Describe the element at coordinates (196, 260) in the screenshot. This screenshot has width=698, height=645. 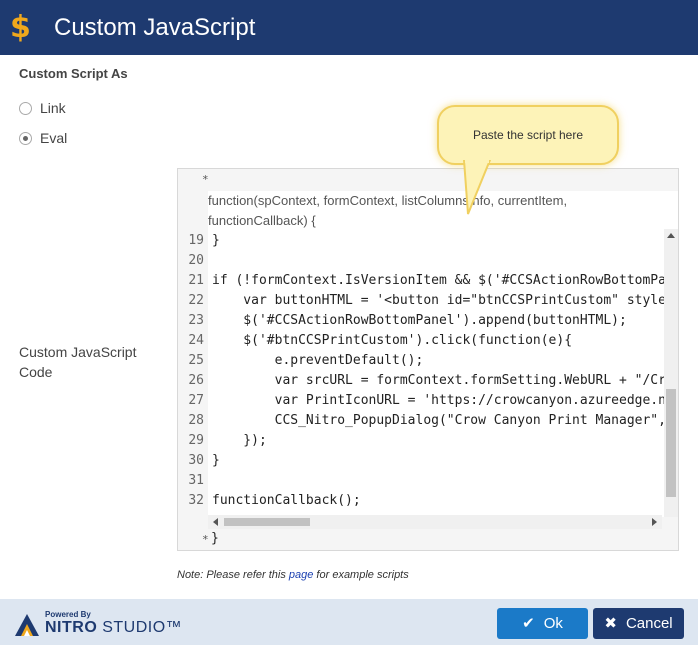
I see `line-number: 20` at that location.